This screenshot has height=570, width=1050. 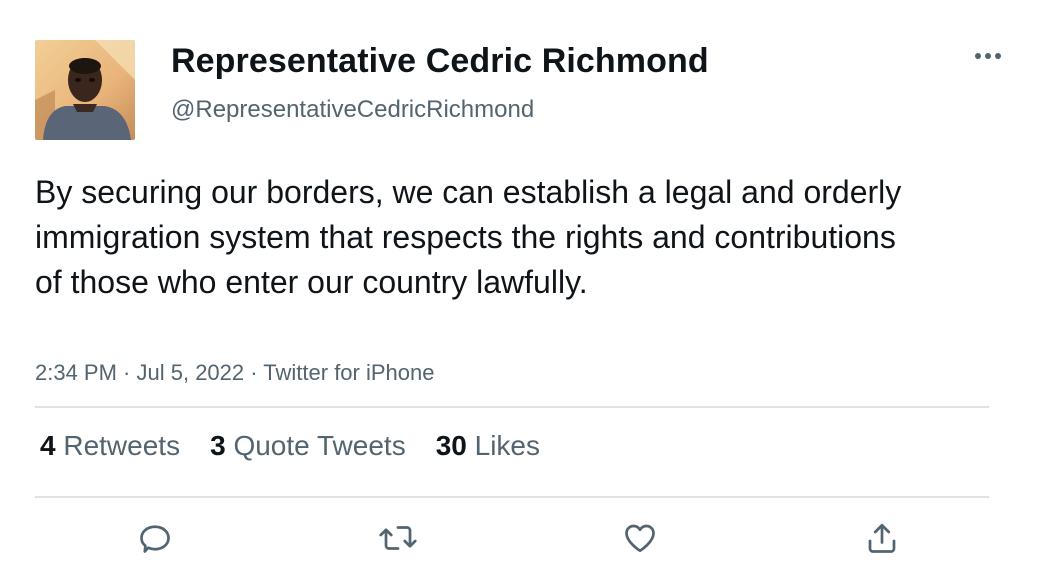 I want to click on user-handle: @RepresentativeCedricRichmond, so click(x=352, y=110).